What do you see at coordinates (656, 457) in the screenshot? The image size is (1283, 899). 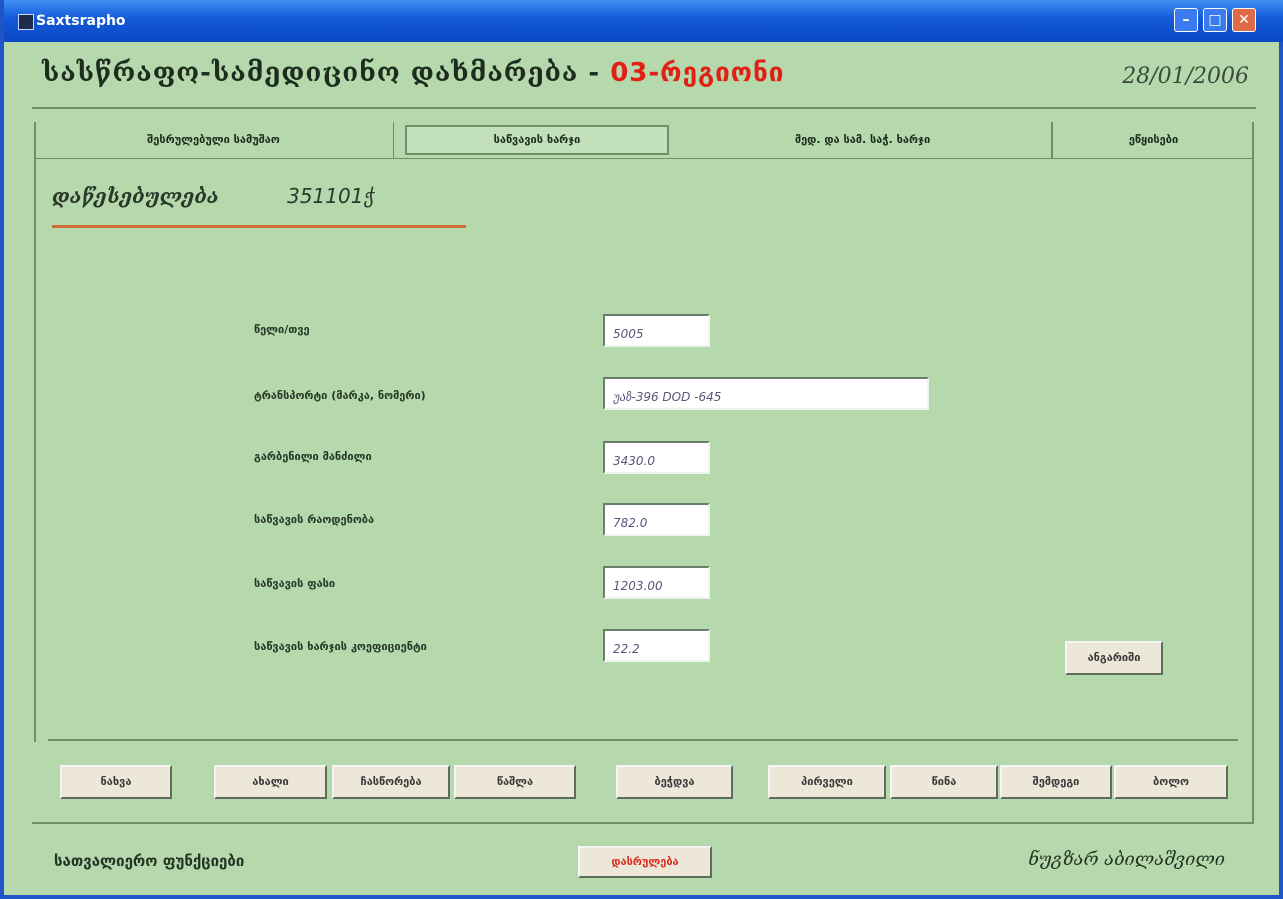 I see `mileage-input: 3430.0` at bounding box center [656, 457].